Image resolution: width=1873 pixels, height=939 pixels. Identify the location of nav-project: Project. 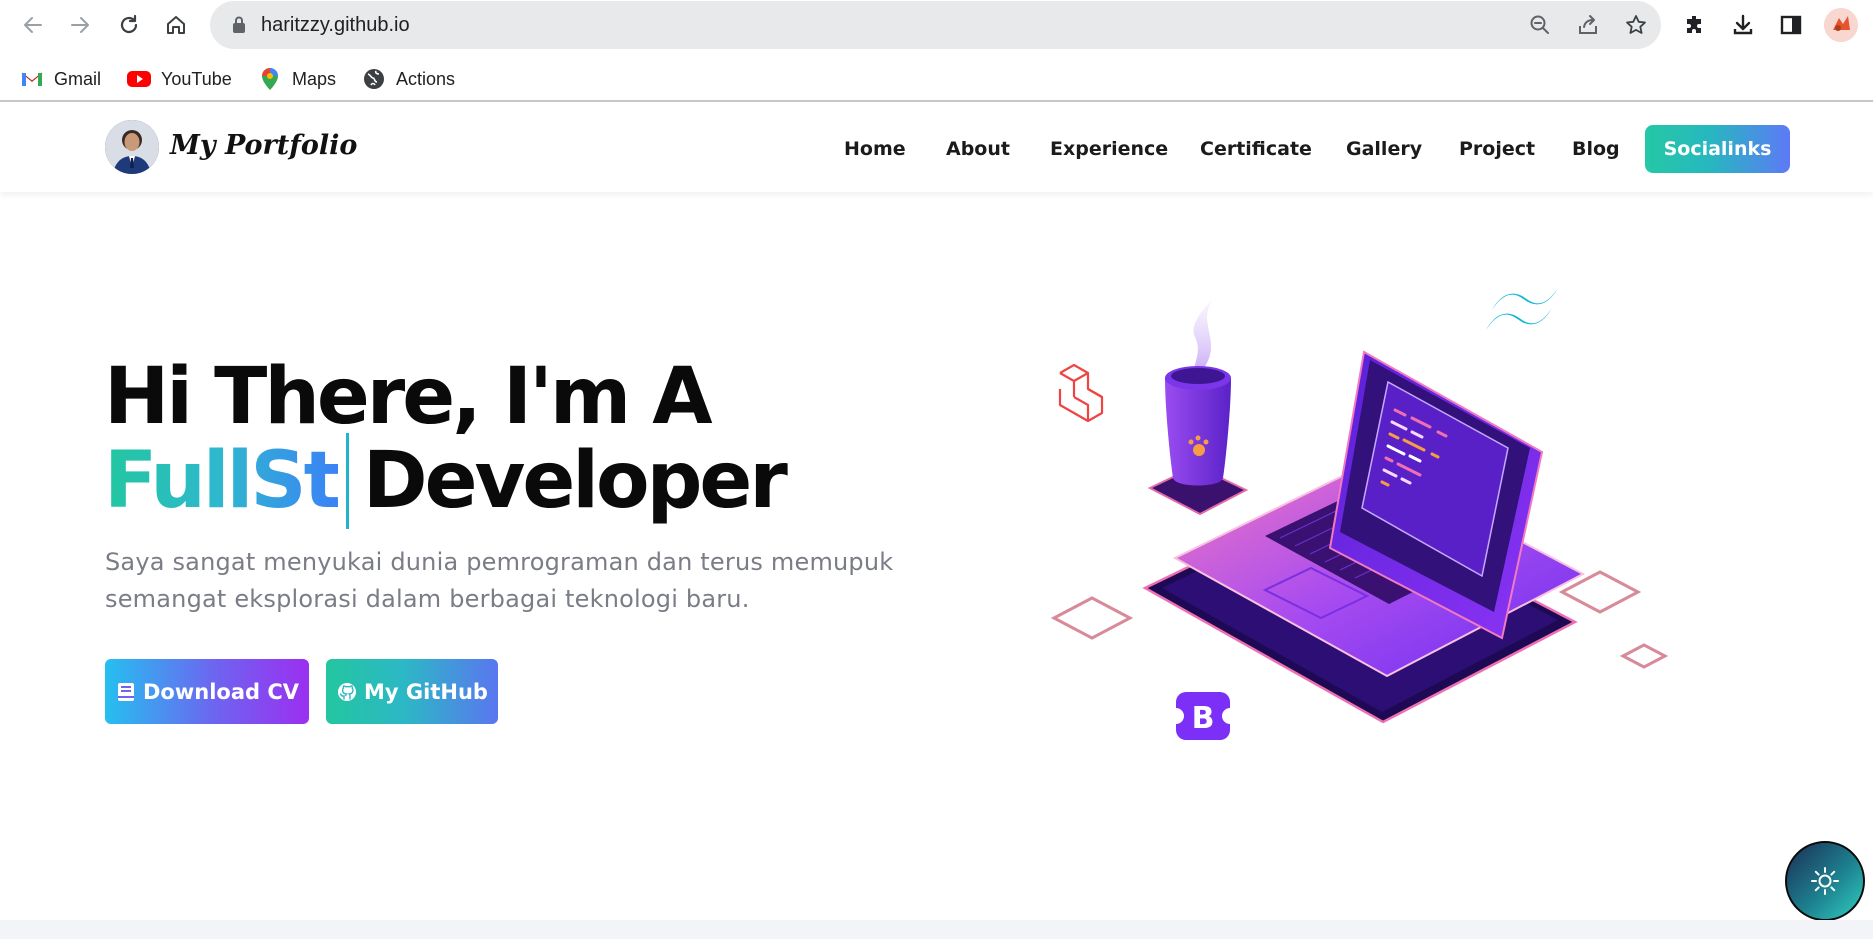
(1497, 149).